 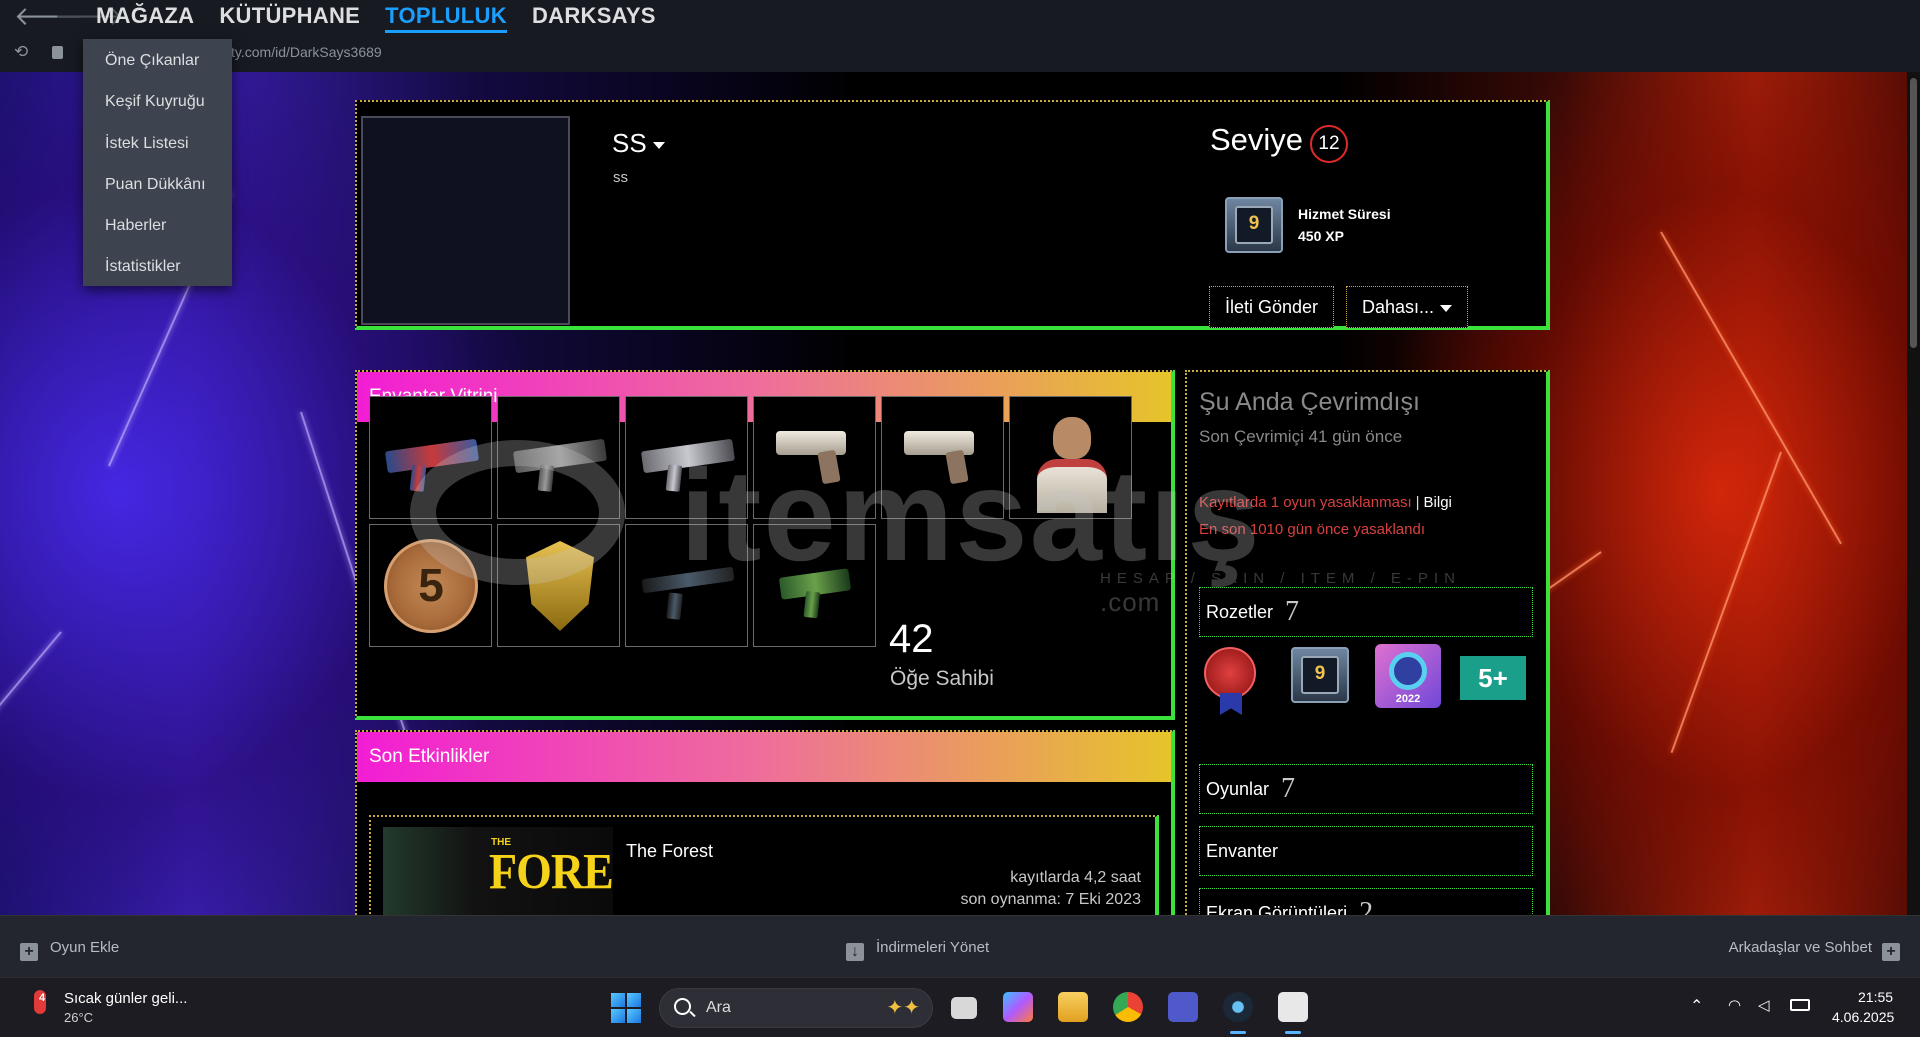 What do you see at coordinates (626, 1008) in the screenshot?
I see `windows-start-icon` at bounding box center [626, 1008].